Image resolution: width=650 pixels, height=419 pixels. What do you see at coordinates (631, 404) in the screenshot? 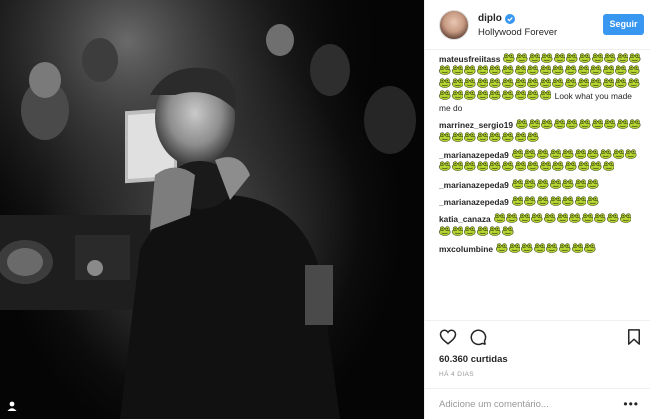
I see `more-options-icon: •••` at bounding box center [631, 404].